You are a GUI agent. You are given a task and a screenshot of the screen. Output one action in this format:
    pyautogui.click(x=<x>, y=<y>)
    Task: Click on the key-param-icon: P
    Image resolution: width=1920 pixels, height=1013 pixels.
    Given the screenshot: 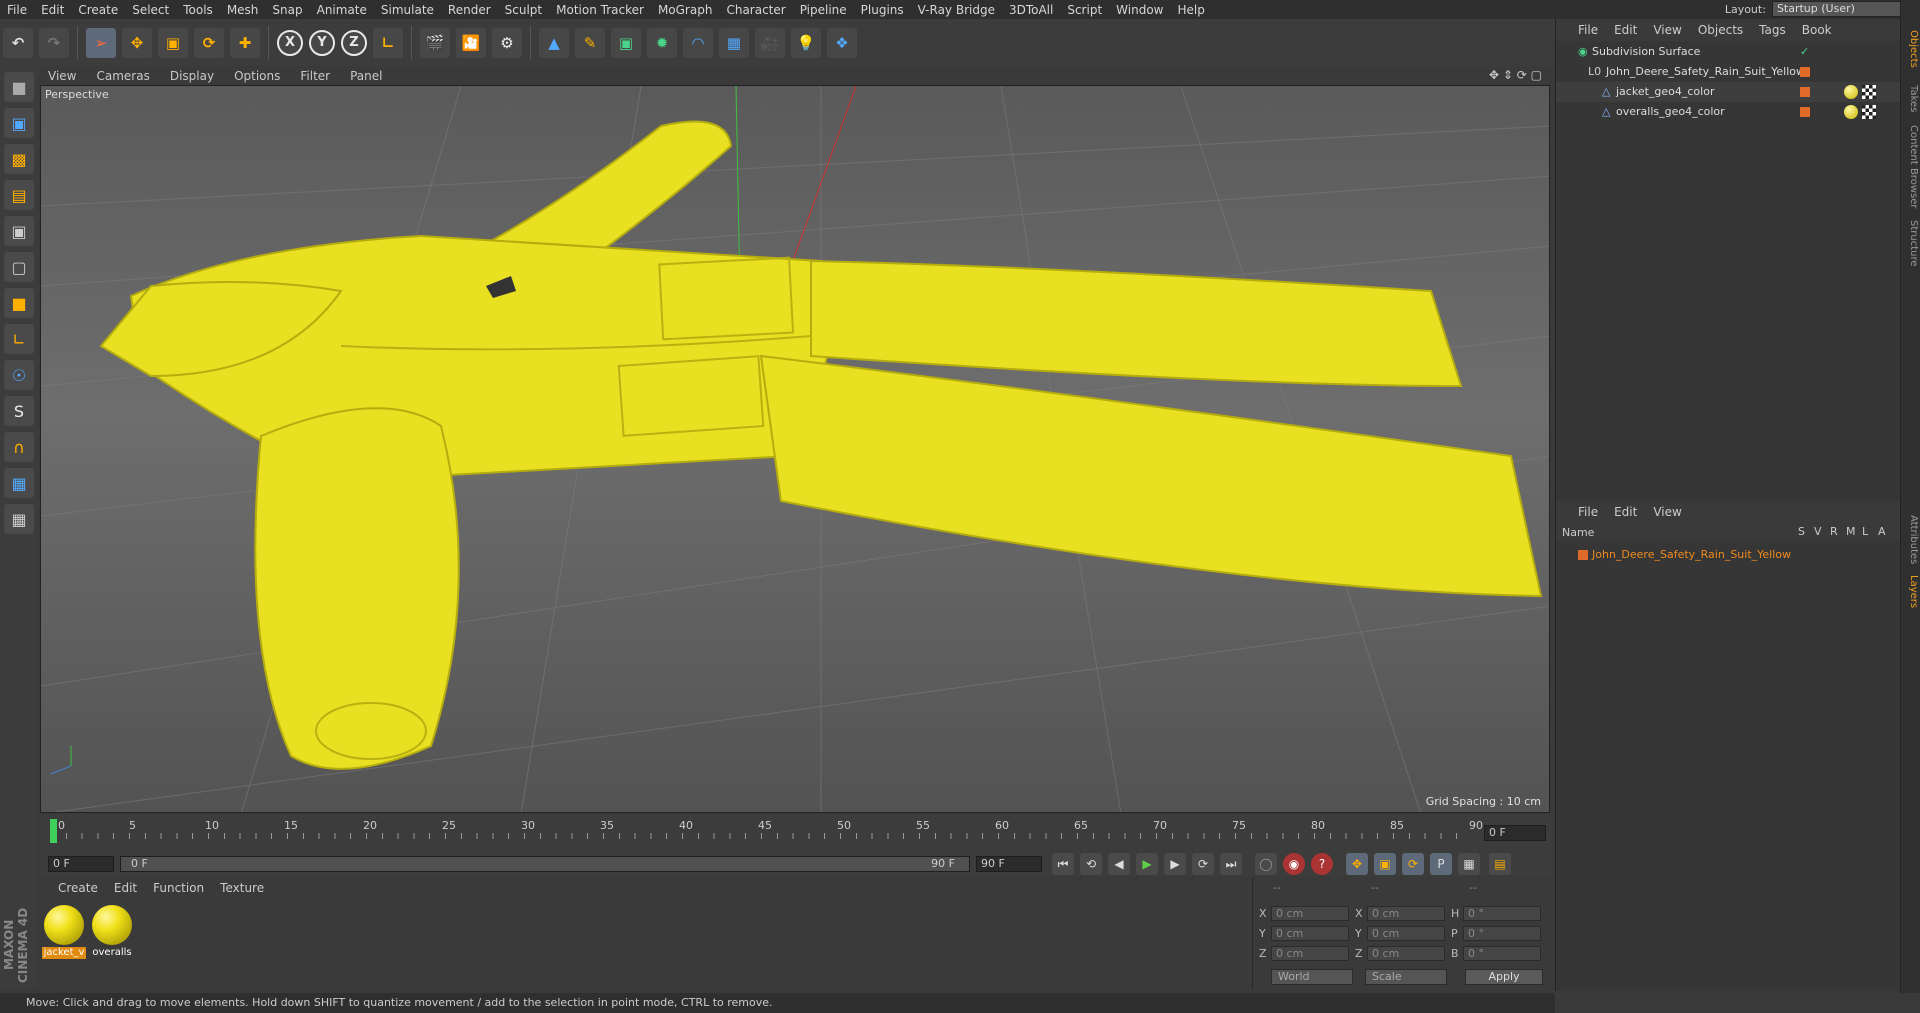 What is the action you would take?
    pyautogui.click(x=1441, y=864)
    